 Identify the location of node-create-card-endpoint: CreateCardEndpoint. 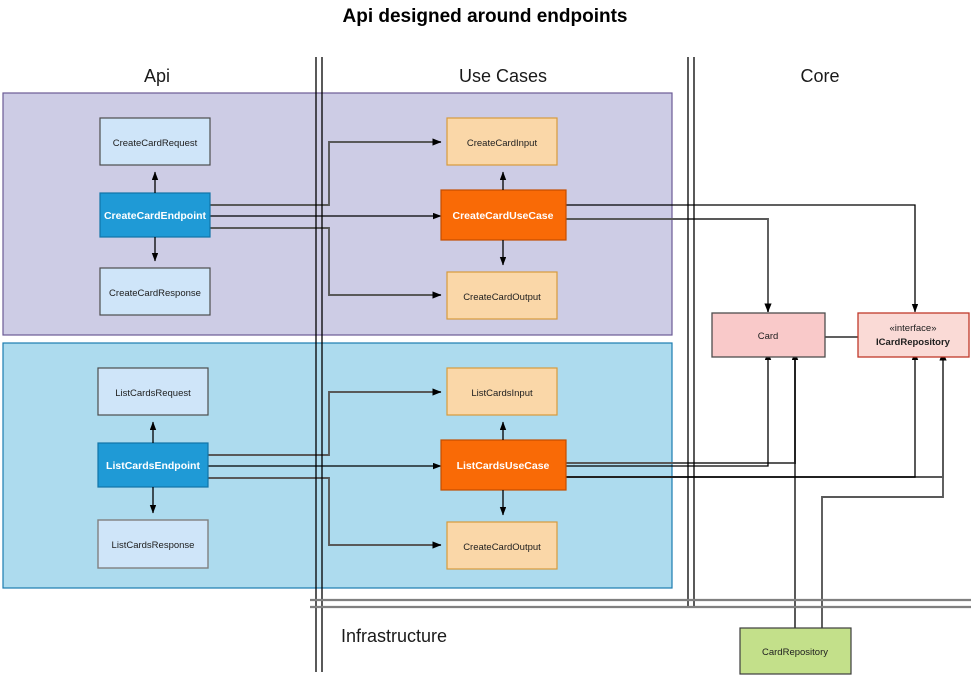
(155, 215).